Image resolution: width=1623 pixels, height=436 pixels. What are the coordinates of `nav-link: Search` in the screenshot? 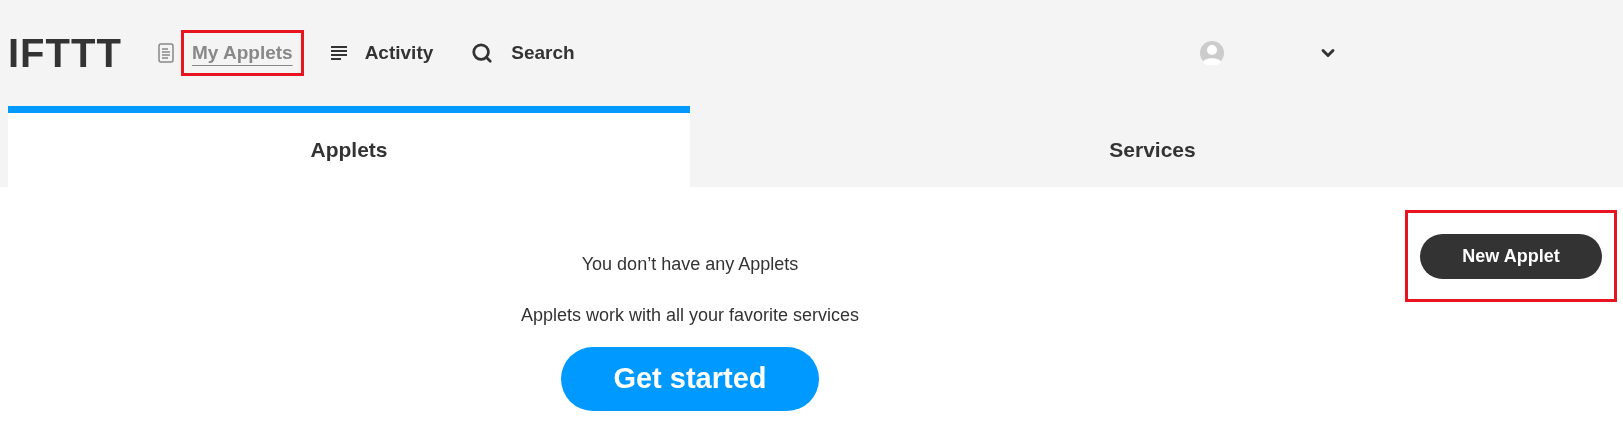 It's located at (543, 53).